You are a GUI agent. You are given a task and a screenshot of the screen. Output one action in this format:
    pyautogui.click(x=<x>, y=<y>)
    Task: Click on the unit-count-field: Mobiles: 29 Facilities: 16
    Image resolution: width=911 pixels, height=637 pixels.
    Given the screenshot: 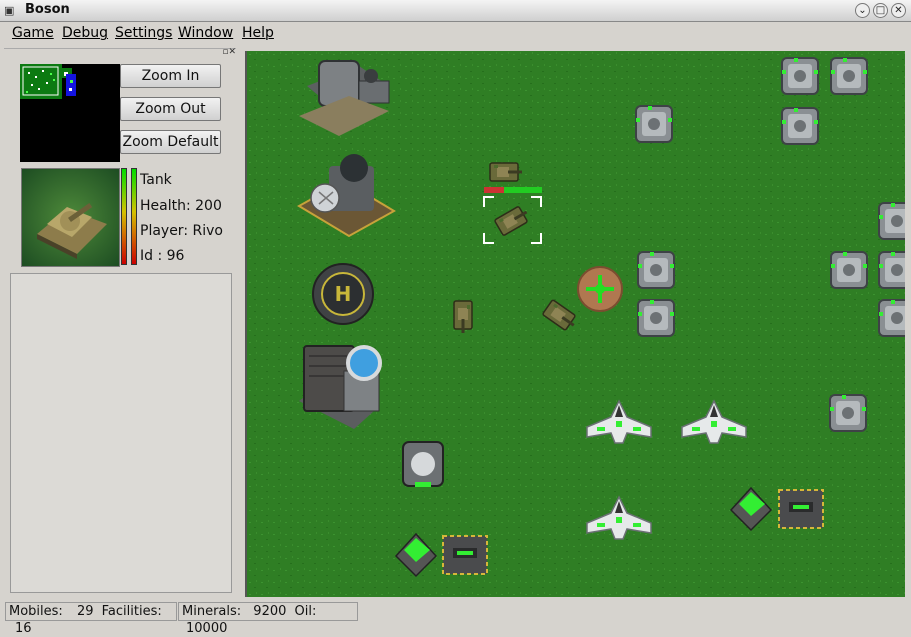 What is the action you would take?
    pyautogui.click(x=91, y=619)
    